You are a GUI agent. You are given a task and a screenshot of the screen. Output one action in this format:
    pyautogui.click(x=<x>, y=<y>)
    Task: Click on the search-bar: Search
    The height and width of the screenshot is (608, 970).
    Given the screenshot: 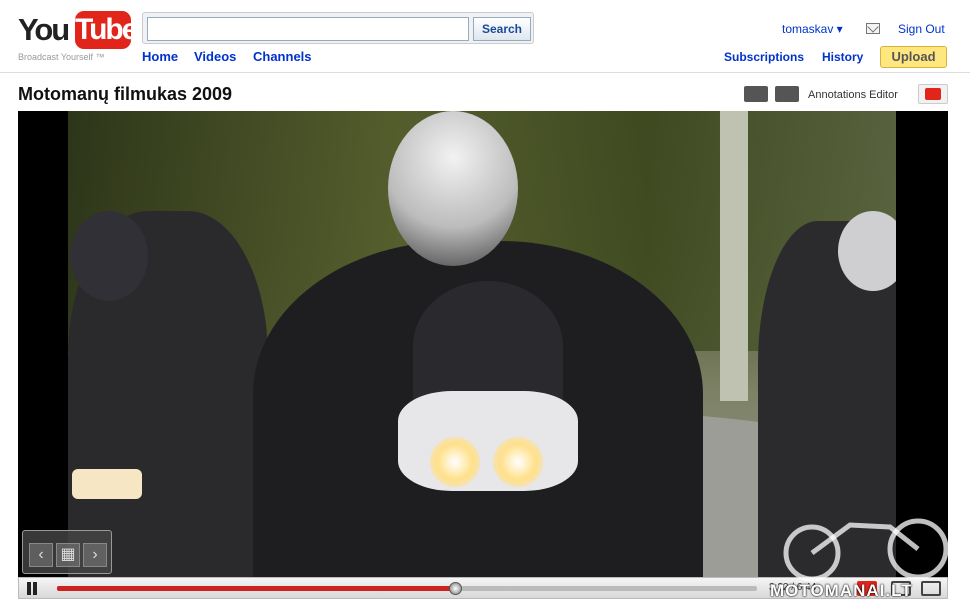 What is the action you would take?
    pyautogui.click(x=338, y=28)
    